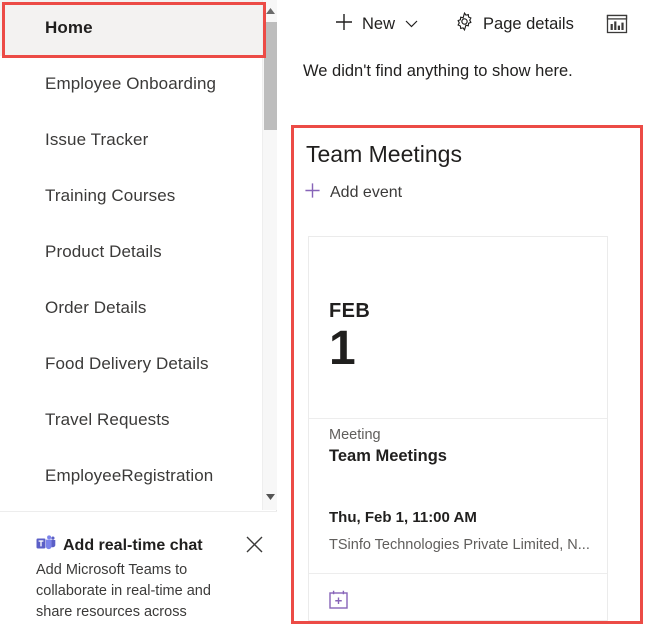 This screenshot has height=630, width=651. I want to click on sidebar-item-home: Home, so click(131, 28).